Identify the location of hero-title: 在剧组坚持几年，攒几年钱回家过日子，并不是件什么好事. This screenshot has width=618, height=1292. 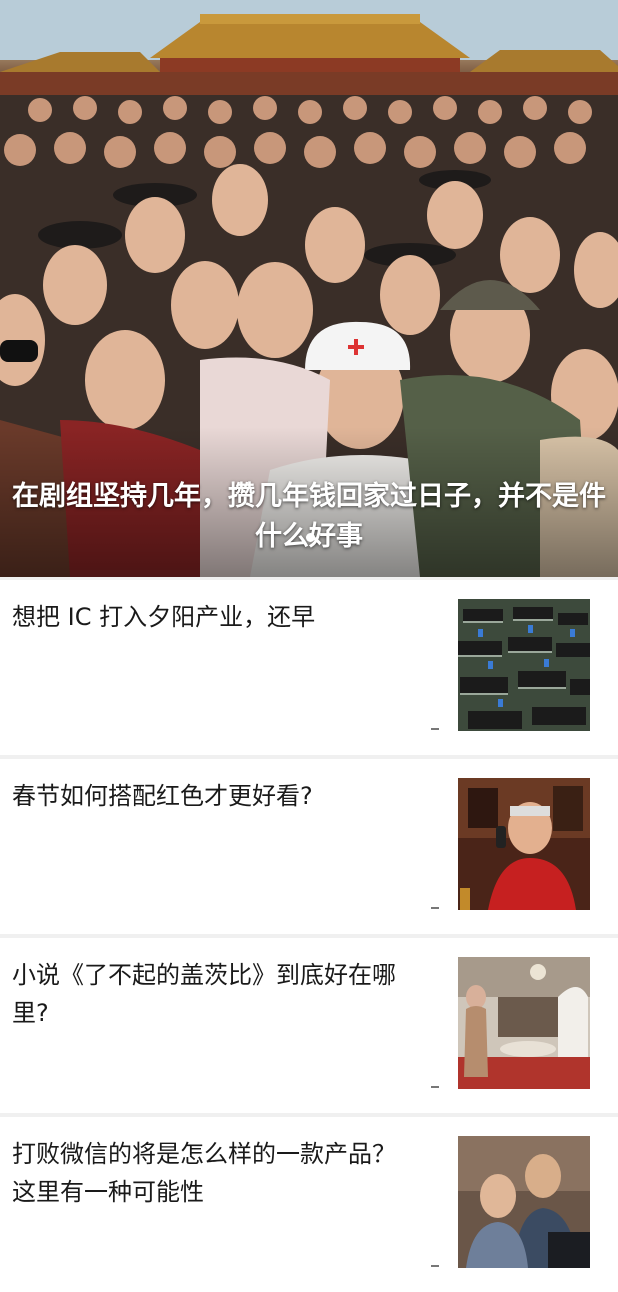
(309, 517).